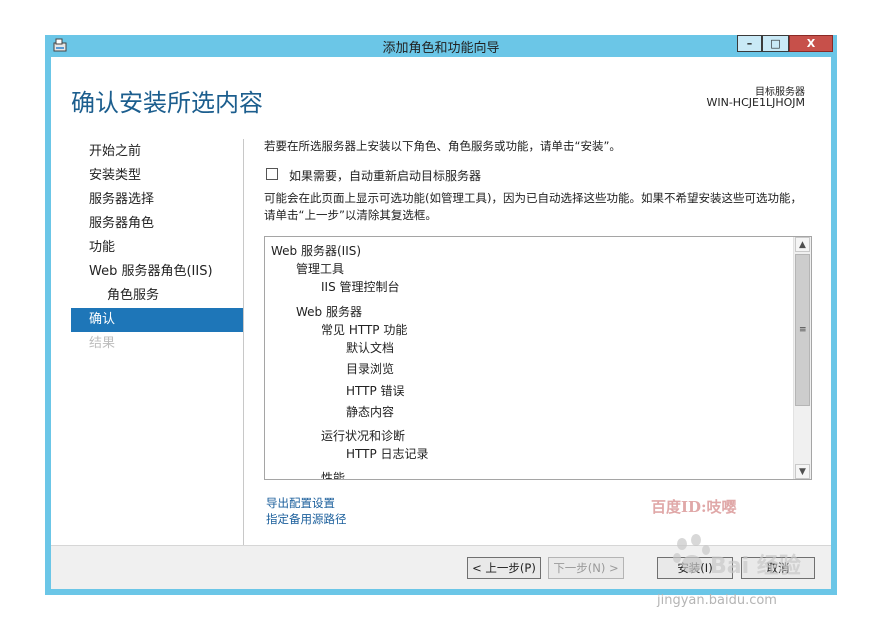  I want to click on alternate-source-link: 指定备用源路径, so click(306, 519).